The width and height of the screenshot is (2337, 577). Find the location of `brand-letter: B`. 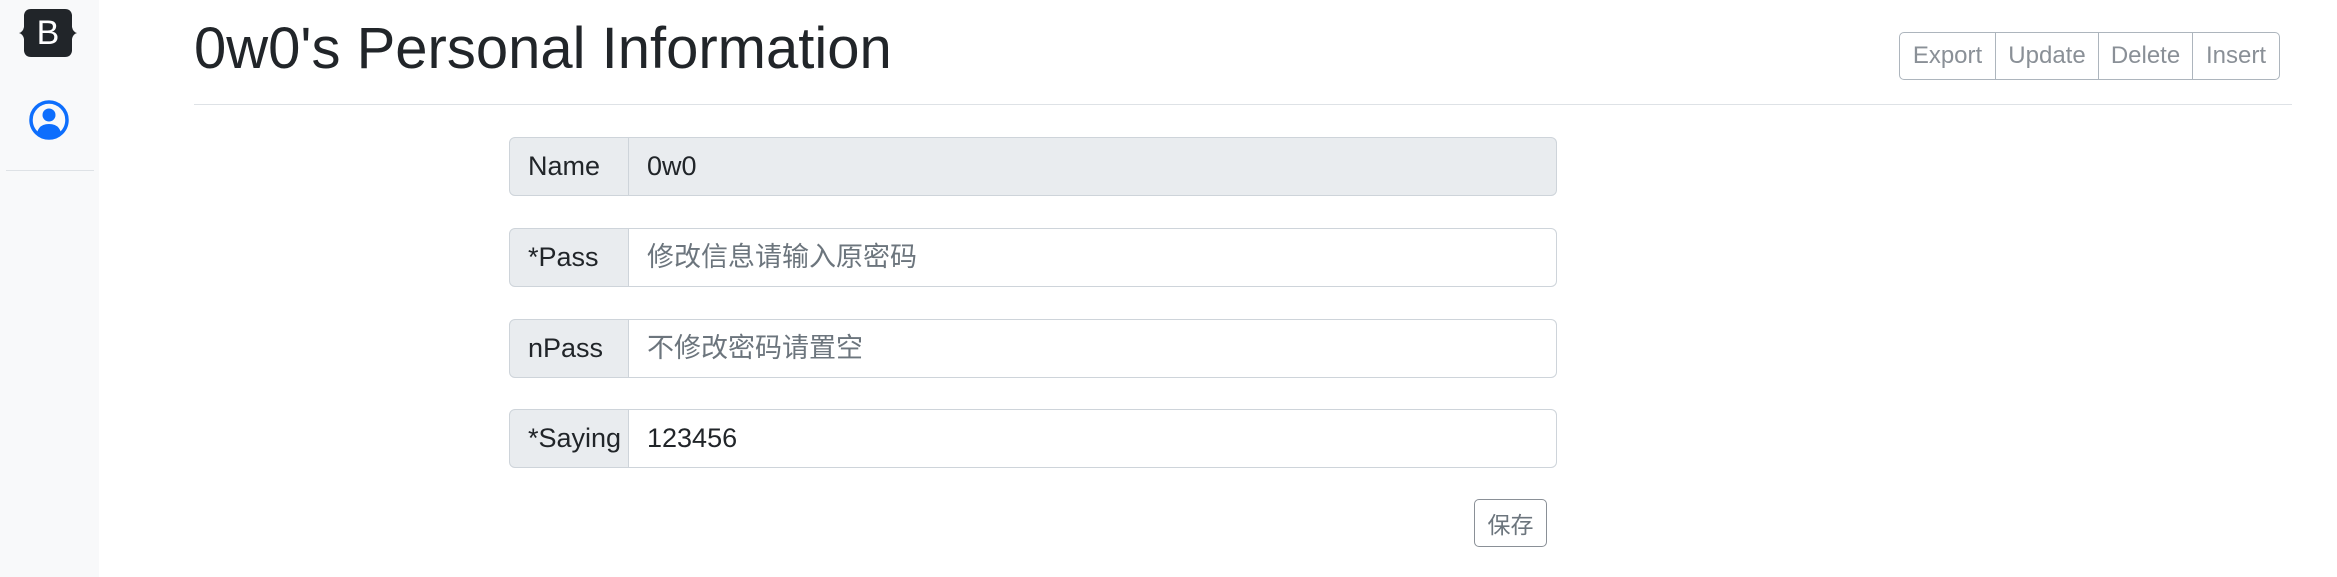

brand-letter: B is located at coordinates (48, 33).